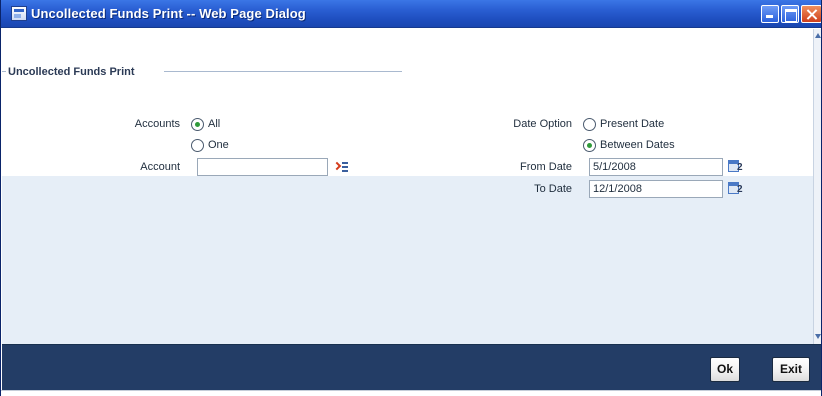 This screenshot has width=822, height=396. What do you see at coordinates (740, 167) in the screenshot?
I see `from-date-calendar-number: 2` at bounding box center [740, 167].